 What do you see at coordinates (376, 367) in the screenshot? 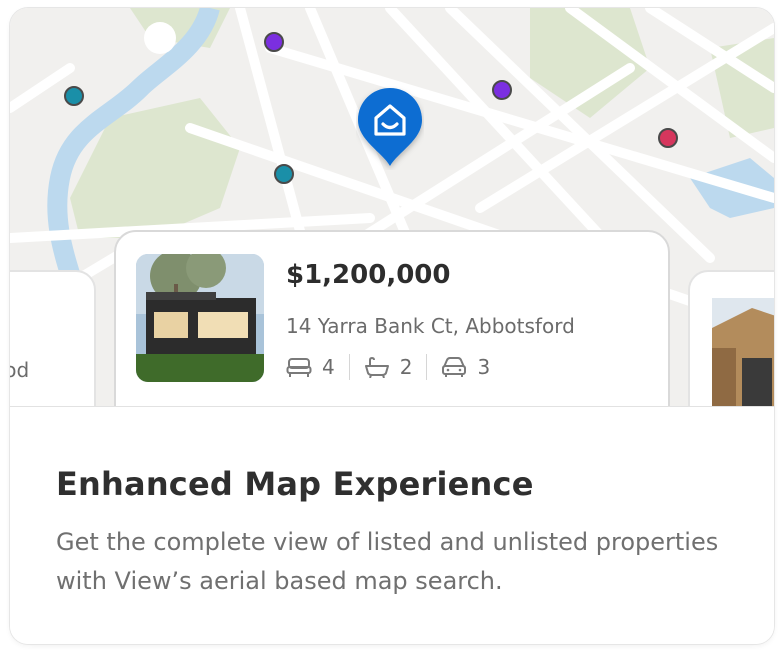
I see `bath-icon` at bounding box center [376, 367].